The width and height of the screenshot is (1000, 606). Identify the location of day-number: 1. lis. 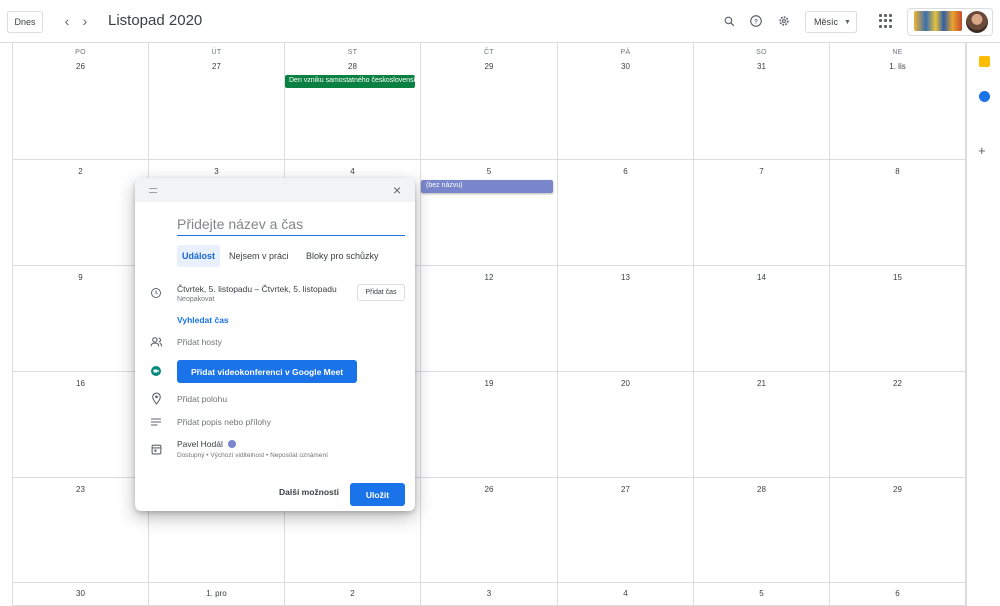
(897, 66).